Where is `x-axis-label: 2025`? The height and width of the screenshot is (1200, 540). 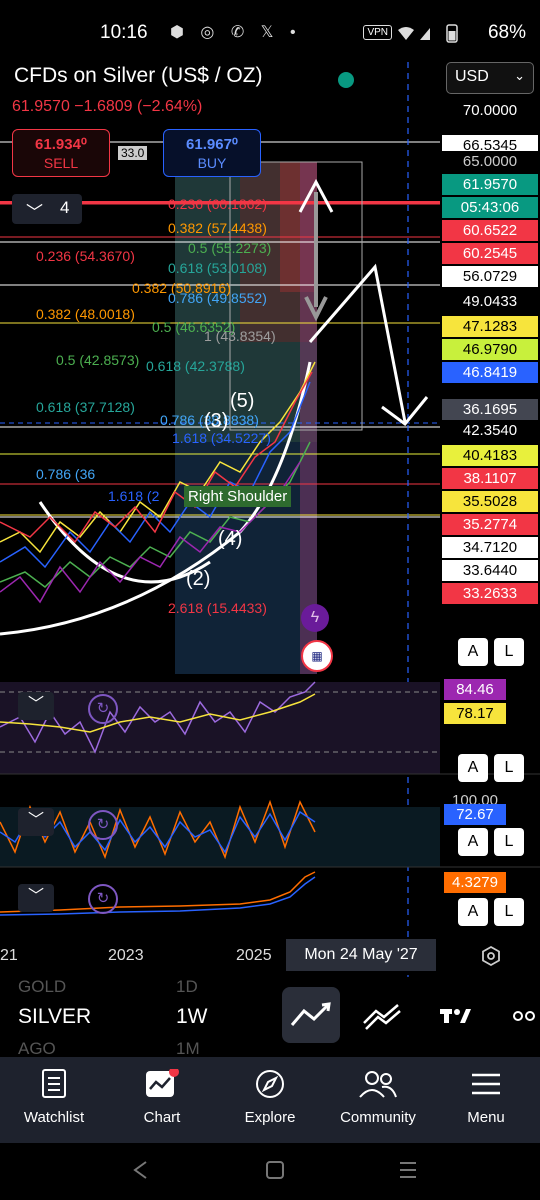 x-axis-label: 2025 is located at coordinates (254, 955).